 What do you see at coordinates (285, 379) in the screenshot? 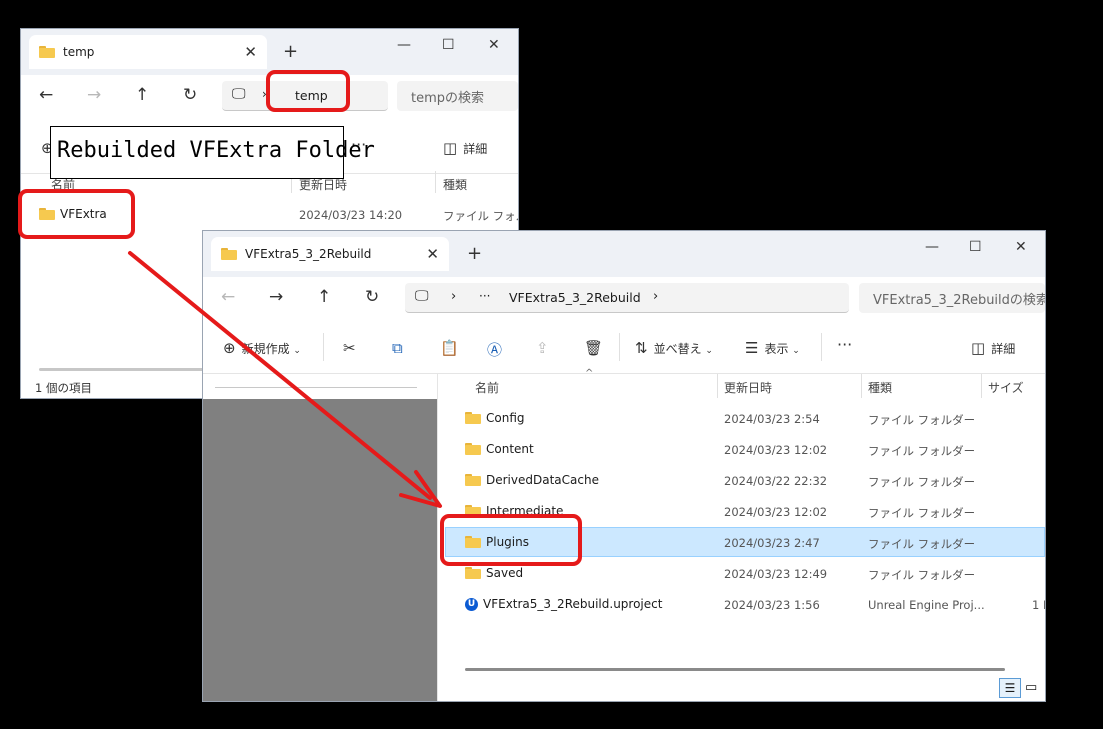
I see `annotation-arrow` at bounding box center [285, 379].